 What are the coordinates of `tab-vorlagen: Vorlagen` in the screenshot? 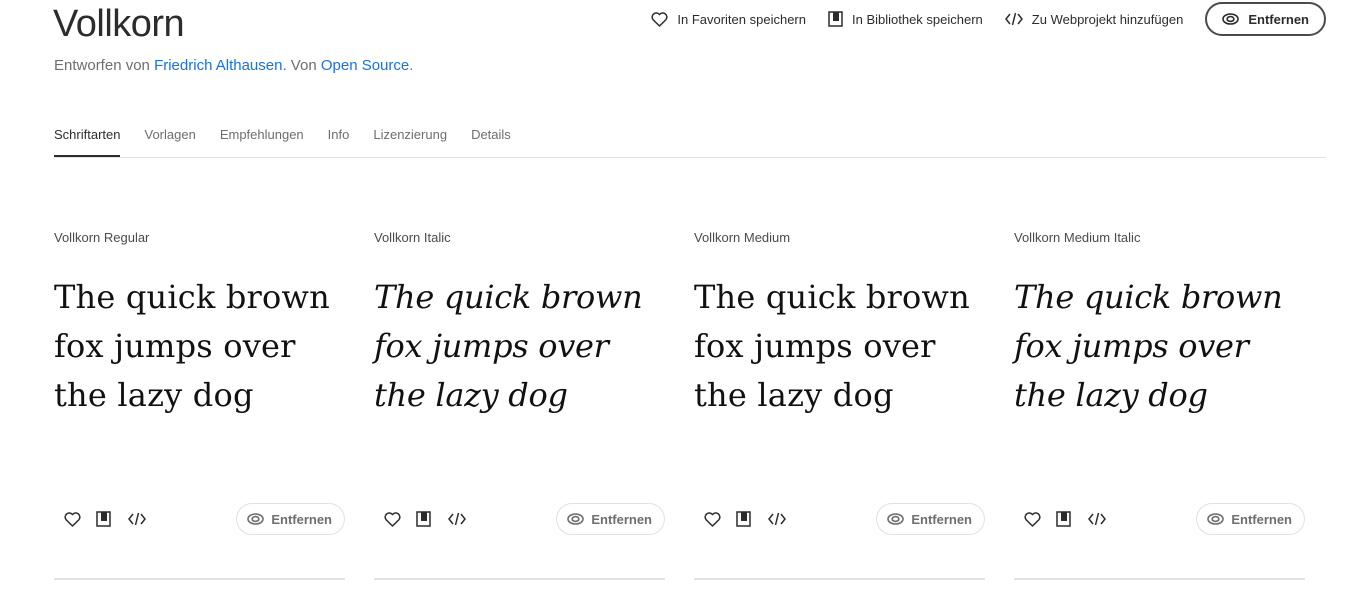 It's located at (169, 141).